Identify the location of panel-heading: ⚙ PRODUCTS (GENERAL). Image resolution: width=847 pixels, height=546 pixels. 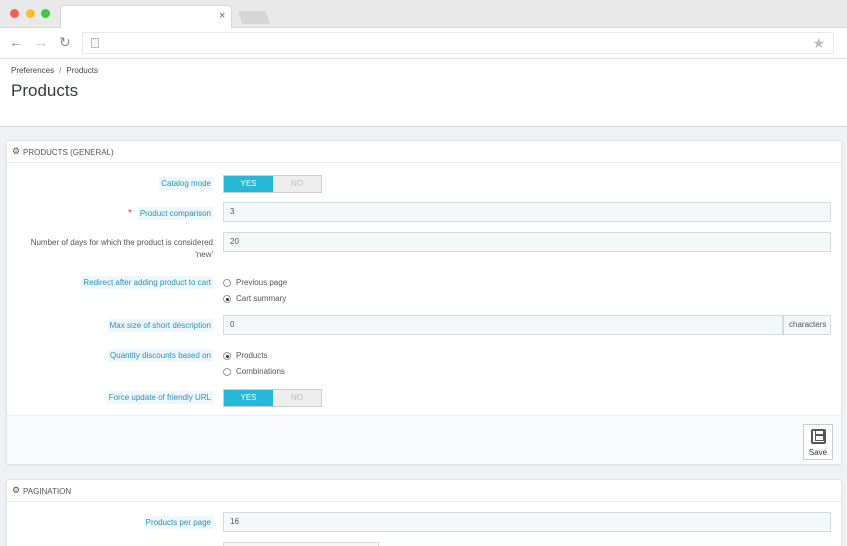
(424, 152).